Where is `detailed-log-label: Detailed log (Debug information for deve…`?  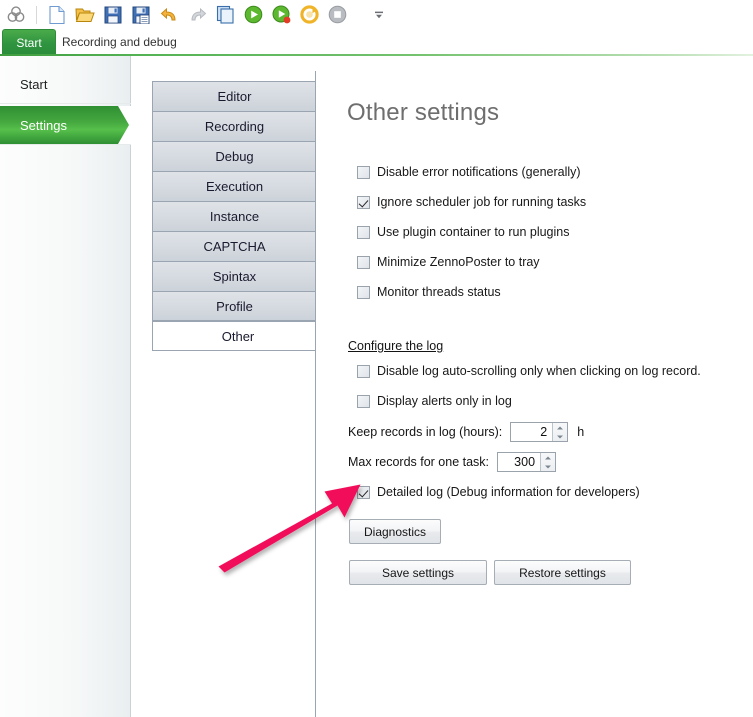 detailed-log-label: Detailed log (Debug information for deve… is located at coordinates (508, 492).